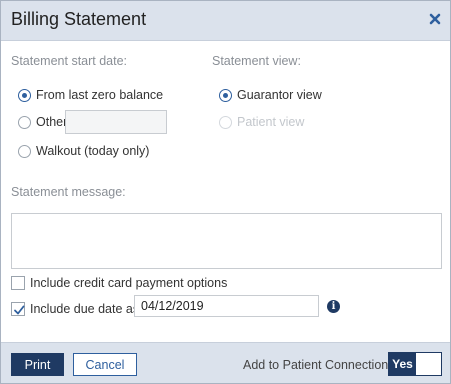  Describe the element at coordinates (402, 364) in the screenshot. I see `toggle-yes-label: Yes` at that location.